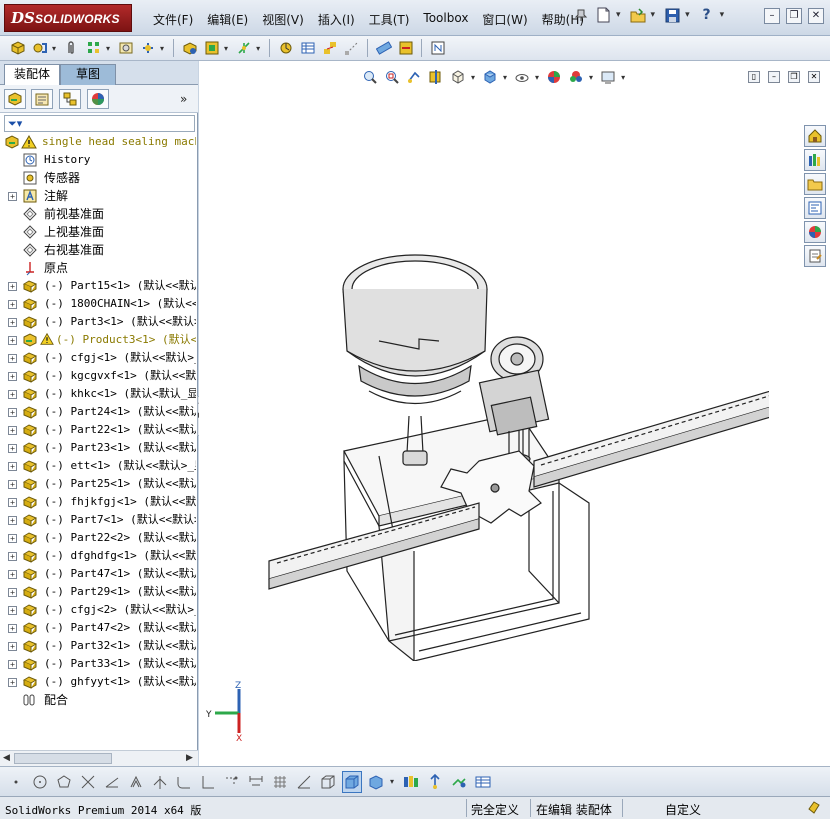 The width and height of the screenshot is (830, 819). Describe the element at coordinates (98, 99) in the screenshot. I see `displaymanager-icon` at that location.